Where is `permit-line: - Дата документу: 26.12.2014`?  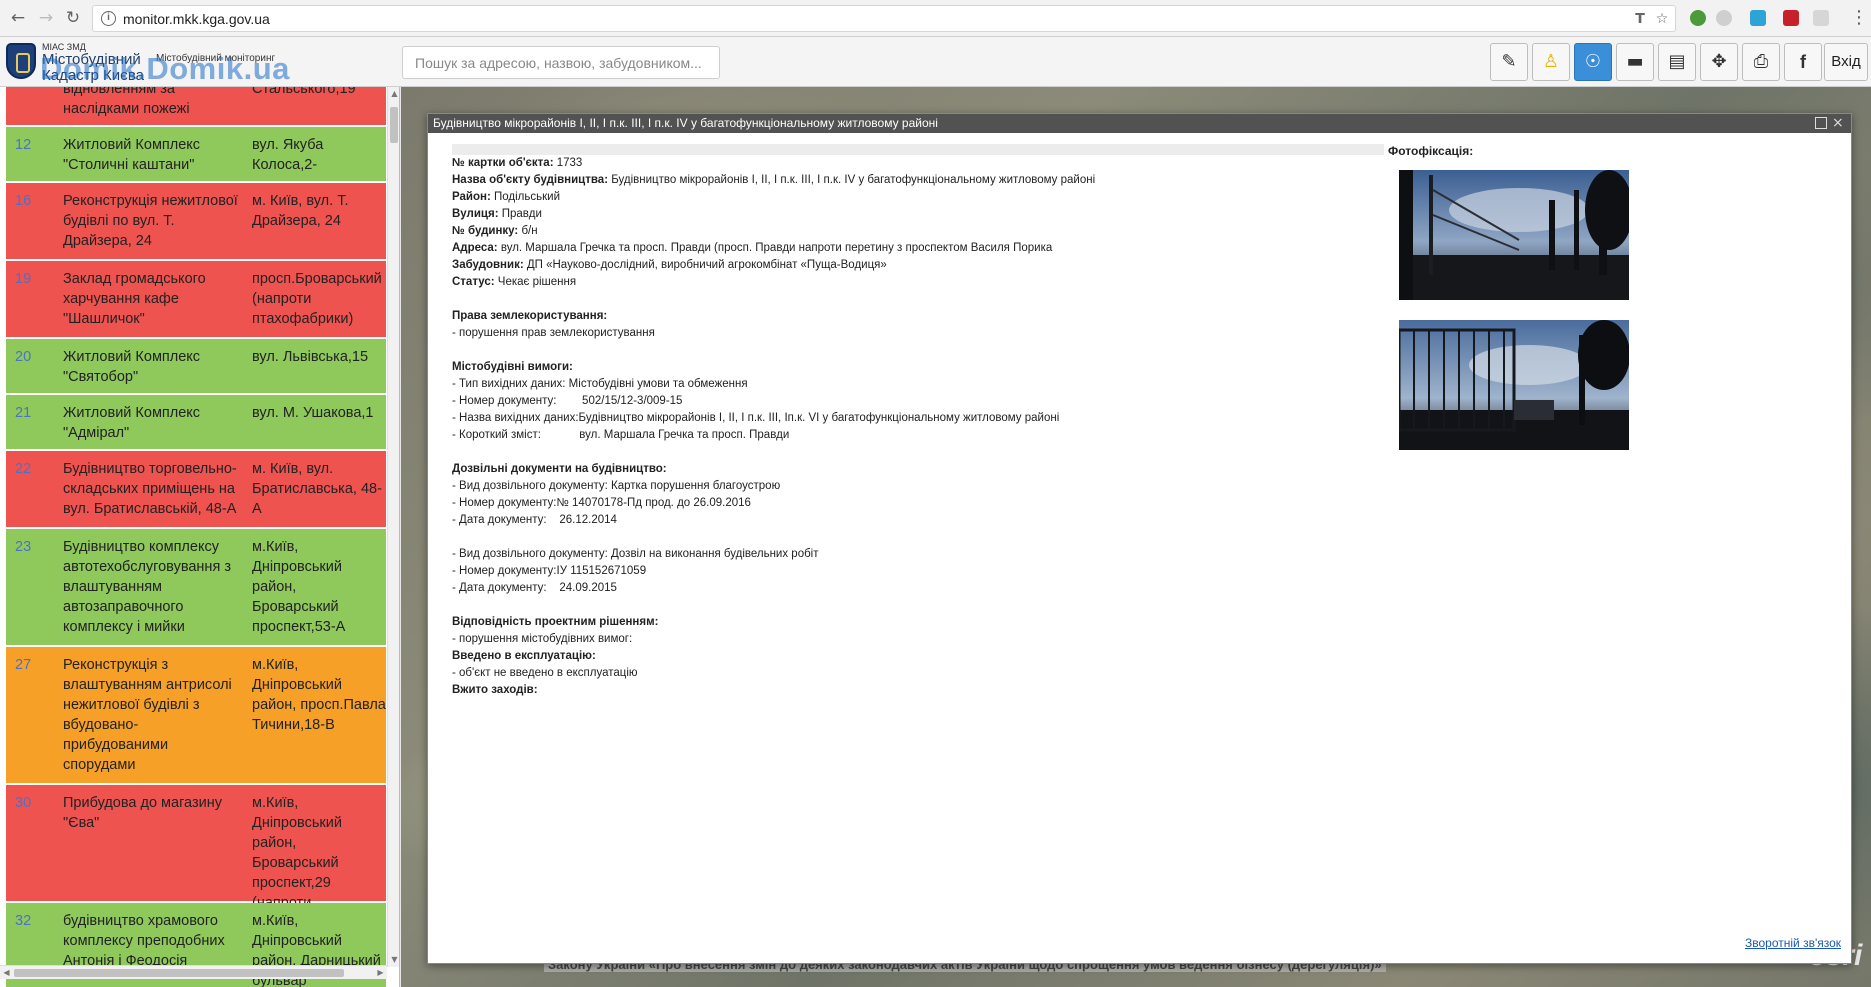 permit-line: - Дата документу: 26.12.2014 is located at coordinates (534, 520).